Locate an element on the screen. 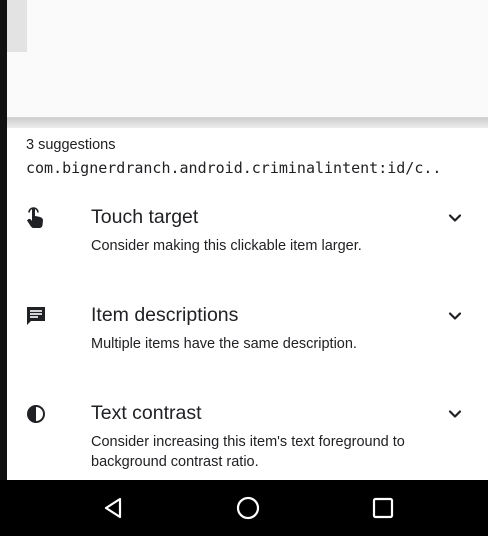 Image resolution: width=488 pixels, height=536 pixels. navigation-bar is located at coordinates (244, 508).